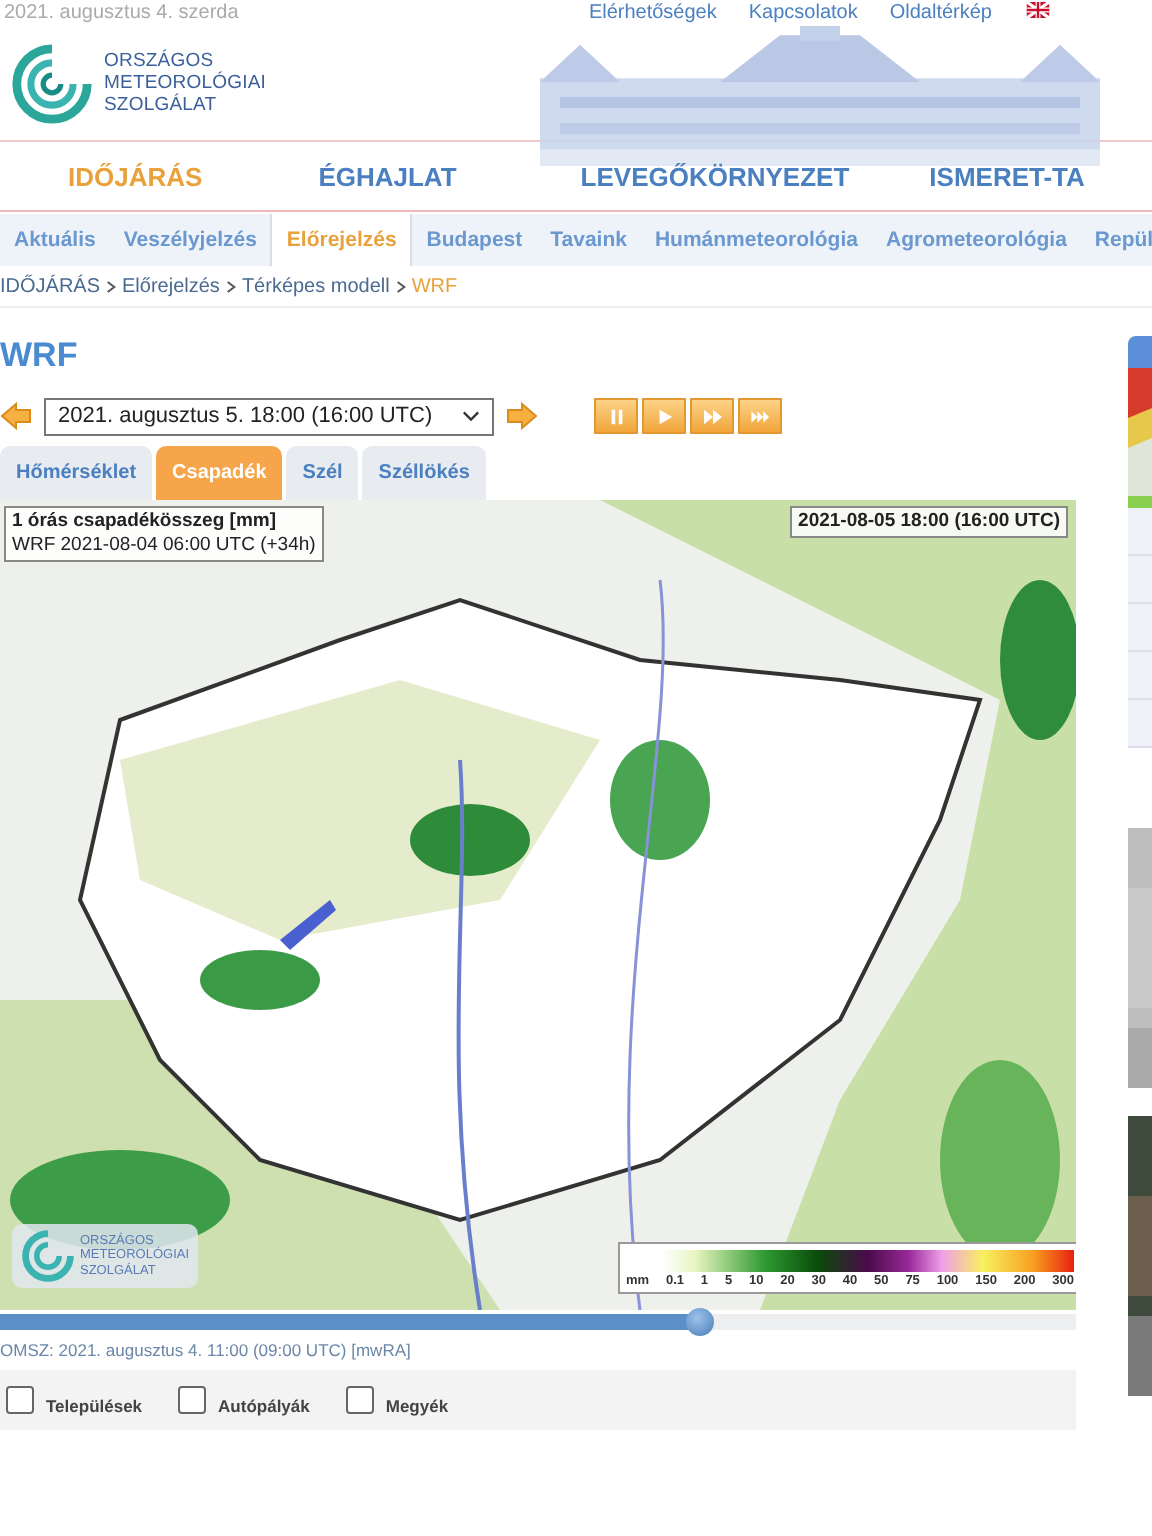 This screenshot has width=1152, height=1536. I want to click on fast-forward-icon, so click(712, 416).